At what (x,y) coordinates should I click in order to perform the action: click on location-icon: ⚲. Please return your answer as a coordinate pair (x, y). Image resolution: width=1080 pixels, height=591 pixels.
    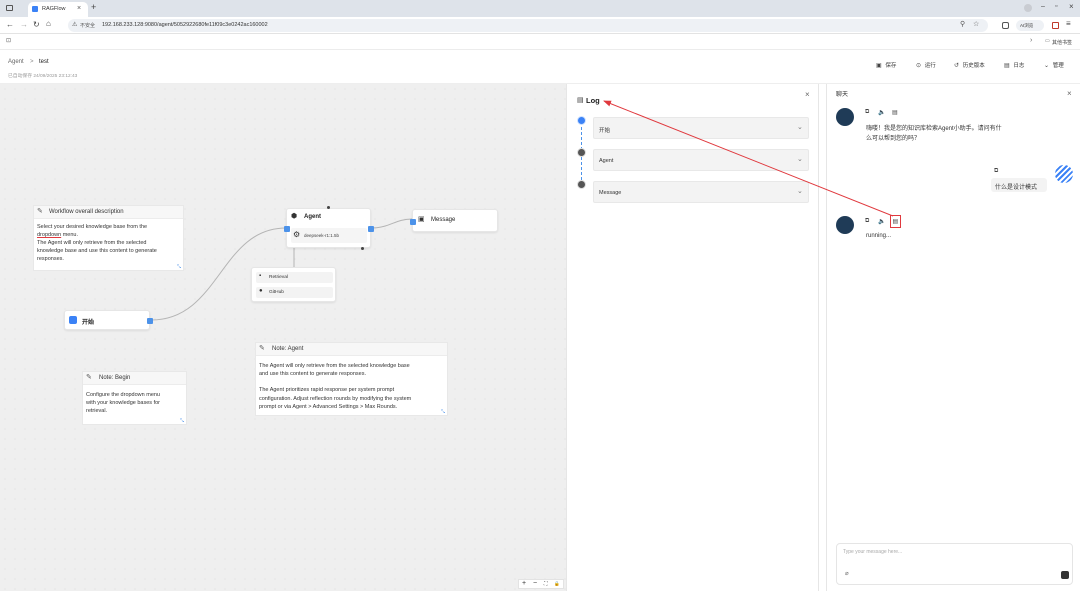
    Looking at the image, I should click on (962, 24).